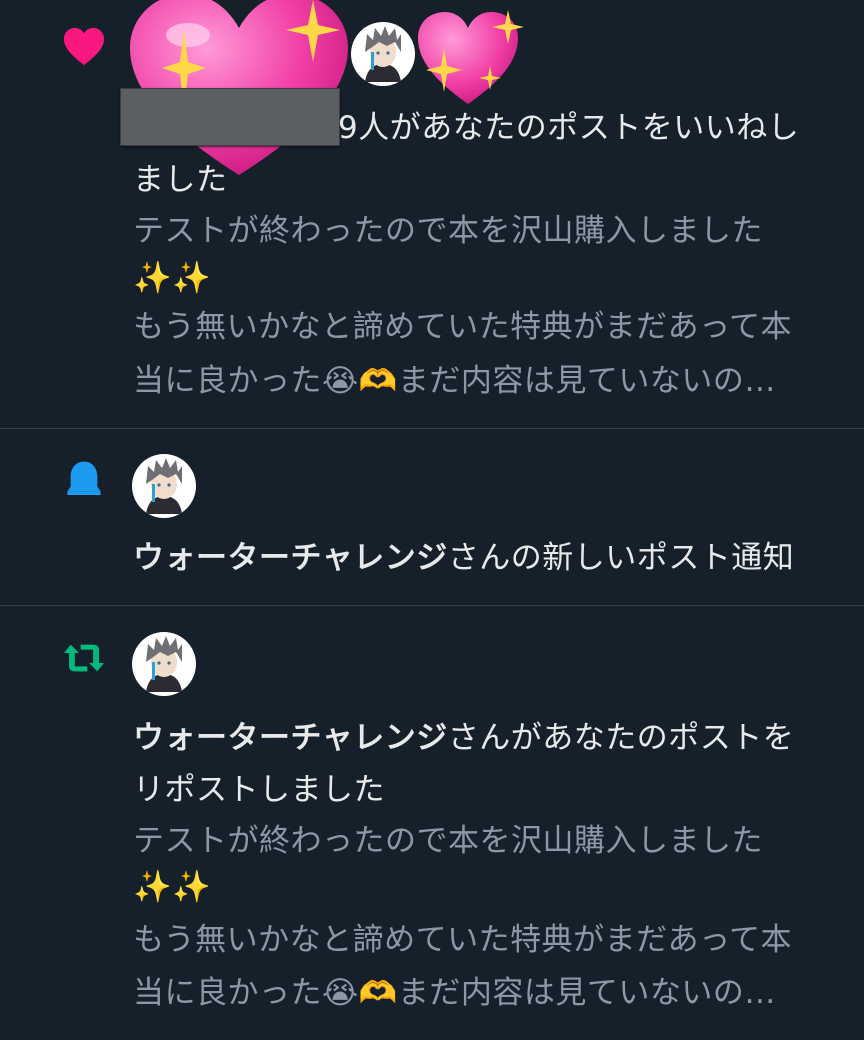  Describe the element at coordinates (84, 46) in the screenshot. I see `heart-icon` at that location.